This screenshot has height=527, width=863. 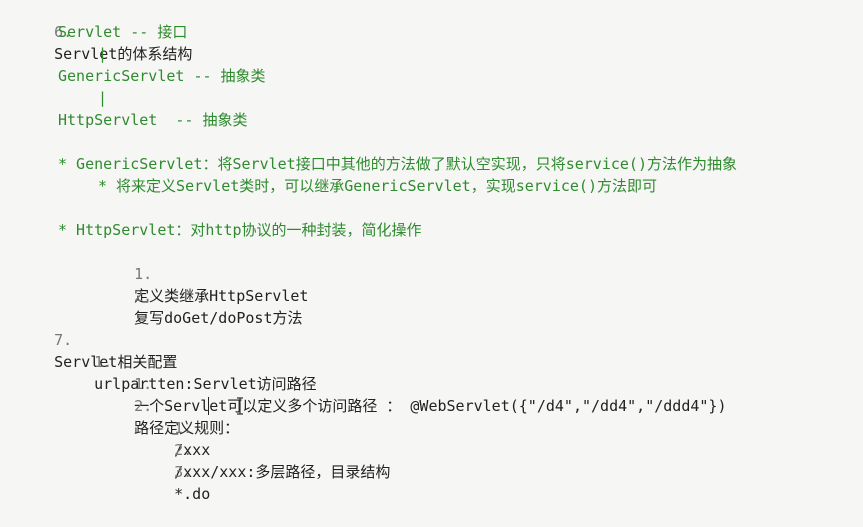 I want to click on httpservlet-step-2: 2. 复写doGet/doPost方法, so click(x=200, y=295).